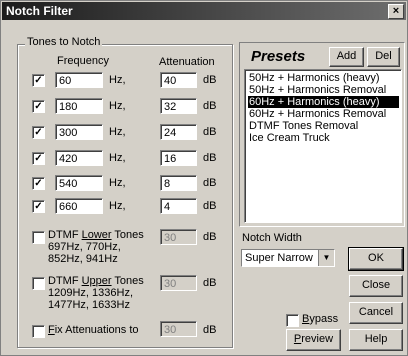 The image size is (408, 356). I want to click on frequency-field: 300, so click(79, 132).